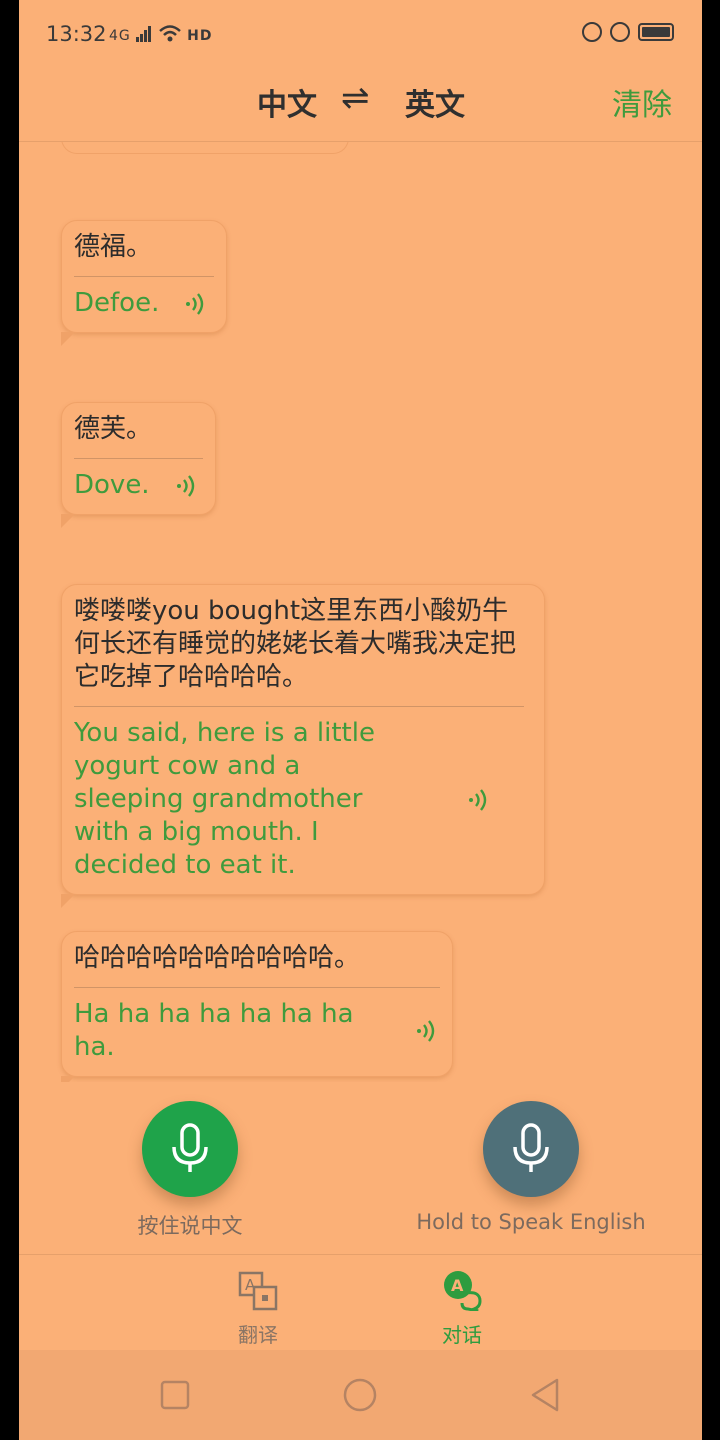  Describe the element at coordinates (138, 436) in the screenshot. I see `source-text: 德芙。` at that location.